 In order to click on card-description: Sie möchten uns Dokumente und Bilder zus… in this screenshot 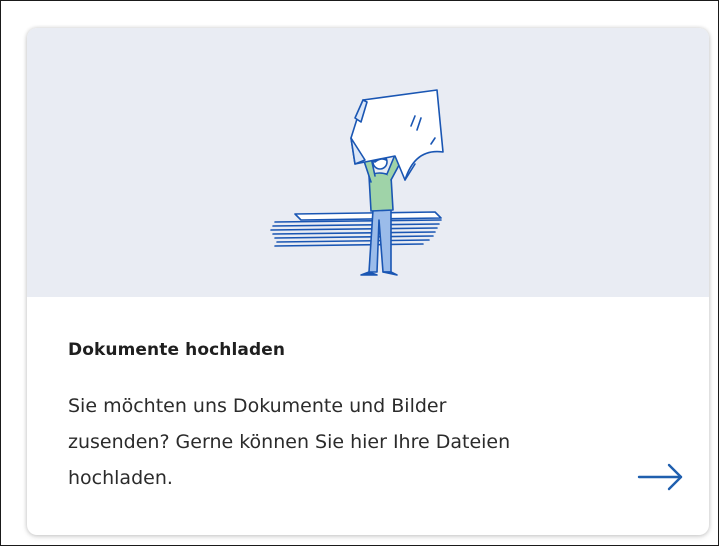, I will do `click(289, 442)`.